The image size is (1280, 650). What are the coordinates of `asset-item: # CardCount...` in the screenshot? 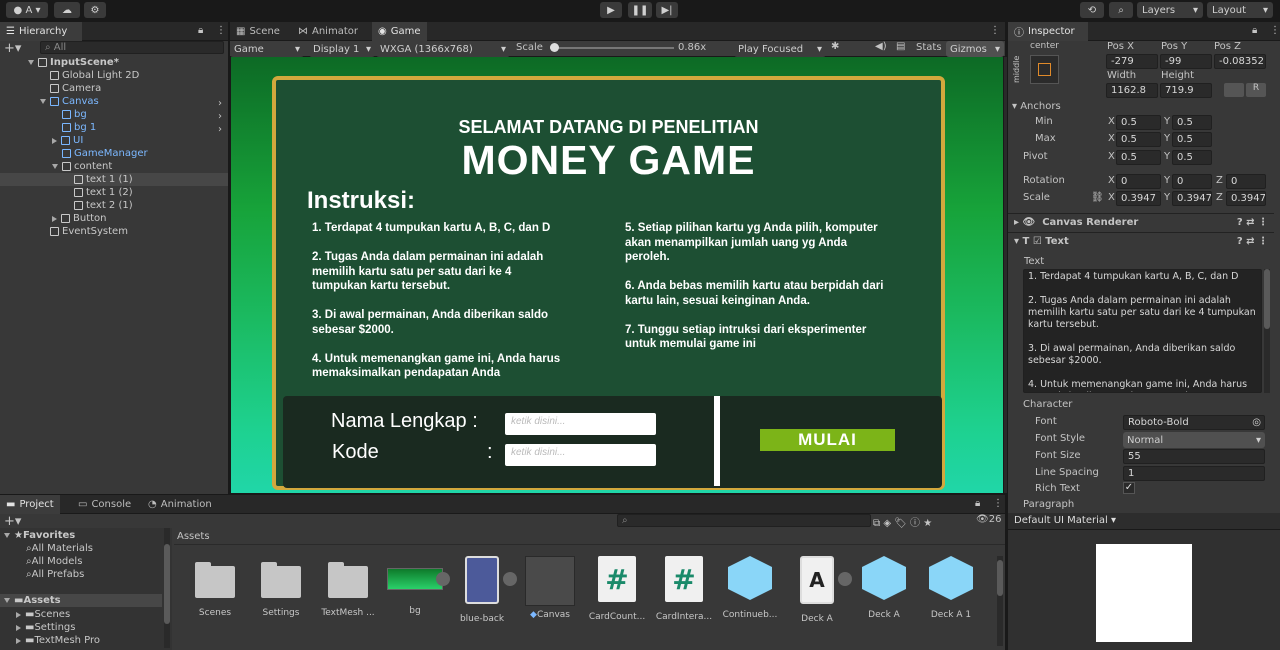 It's located at (617, 589).